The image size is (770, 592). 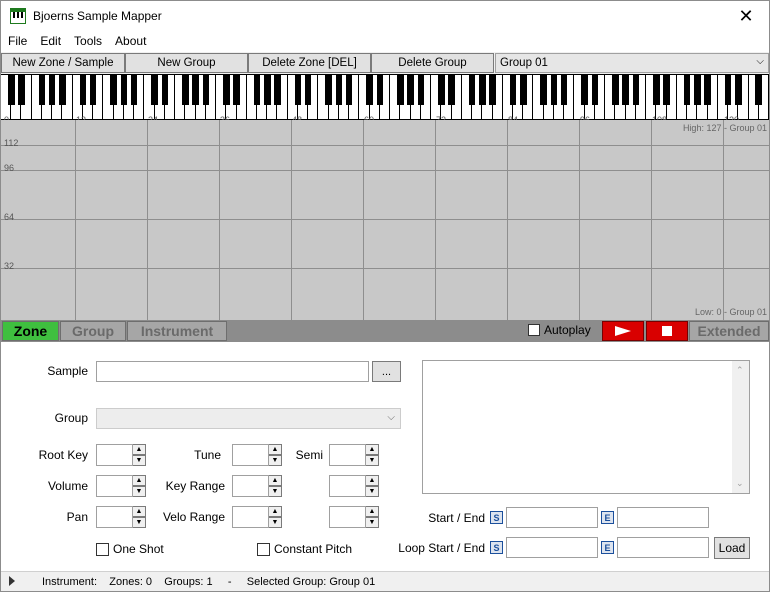 I want to click on menu-file: File, so click(x=17, y=42).